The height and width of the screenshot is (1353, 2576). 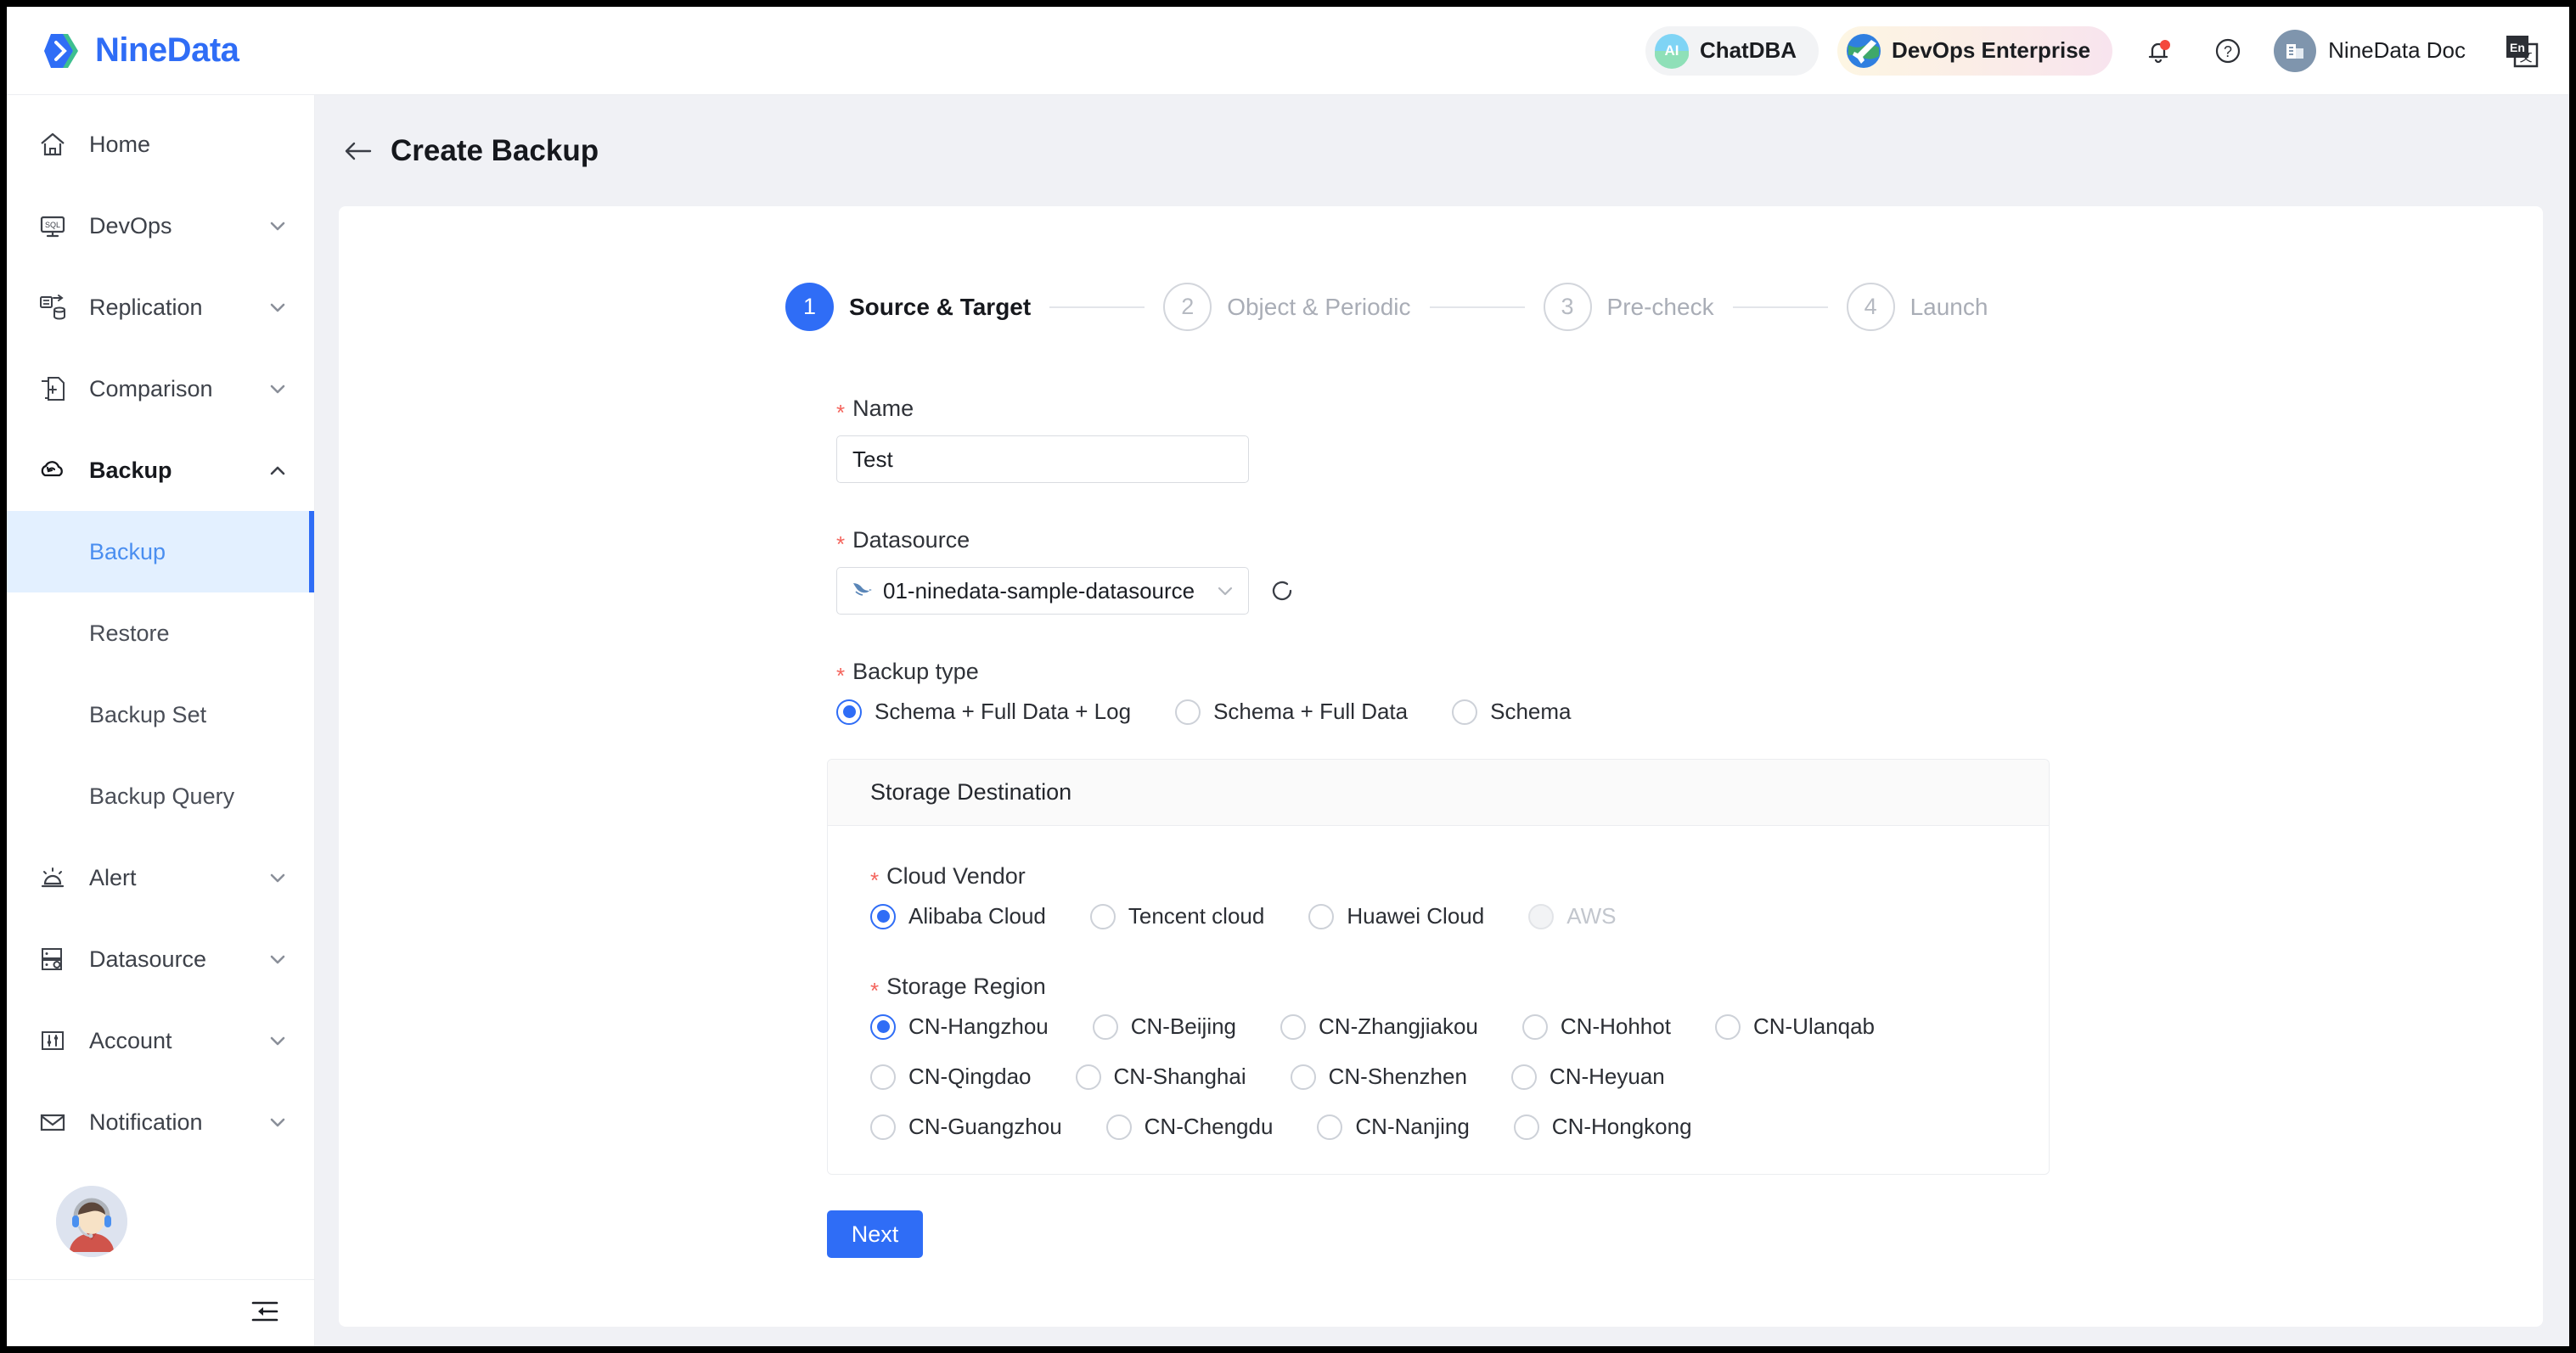 What do you see at coordinates (148, 959) in the screenshot?
I see `sidebar-item-label: Datasource` at bounding box center [148, 959].